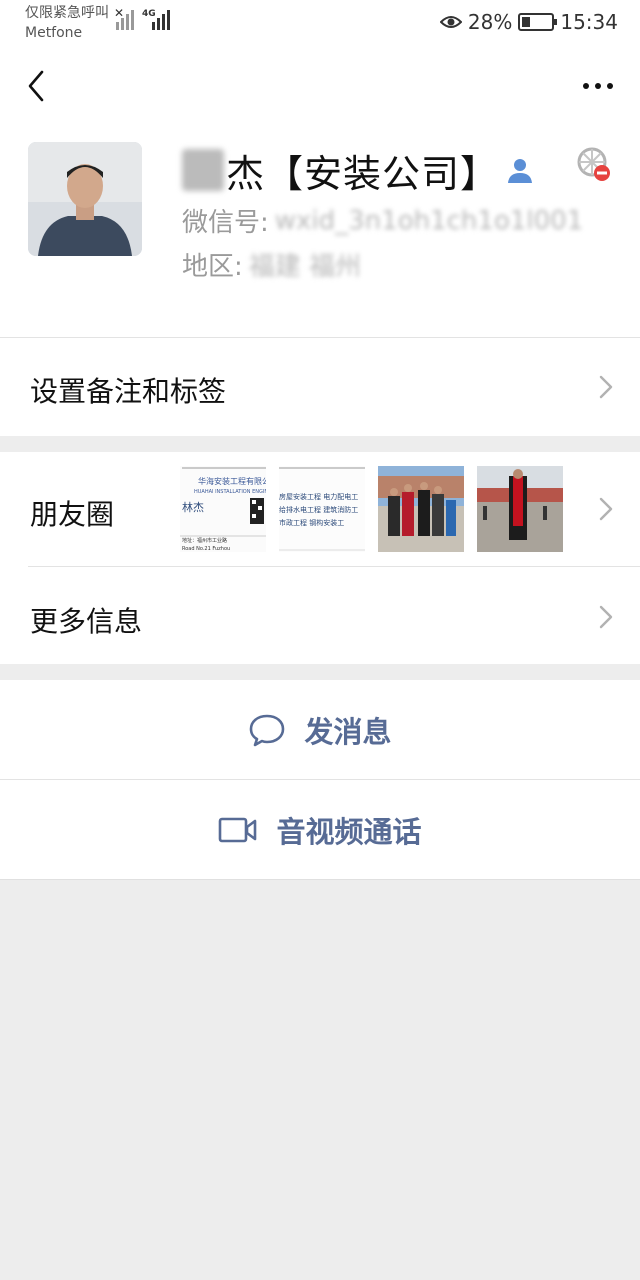 The width and height of the screenshot is (640, 1280). What do you see at coordinates (363, 173) in the screenshot?
I see `contact-name: 杰【安装公司】` at bounding box center [363, 173].